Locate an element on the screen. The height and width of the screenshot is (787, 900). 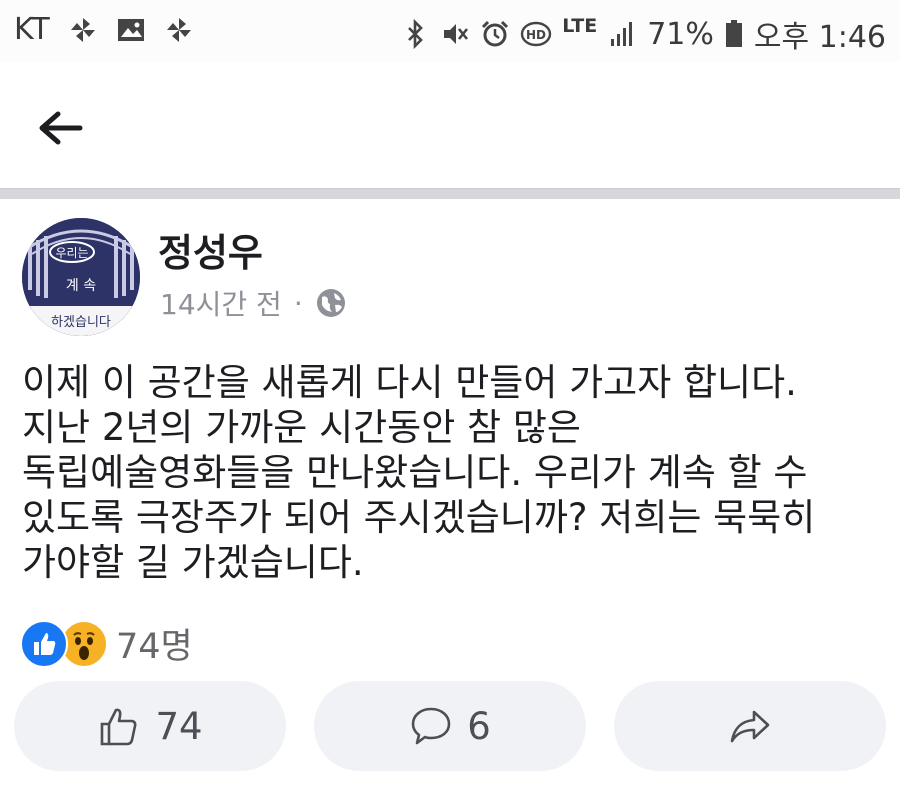
comment-count: 6 is located at coordinates (479, 726).